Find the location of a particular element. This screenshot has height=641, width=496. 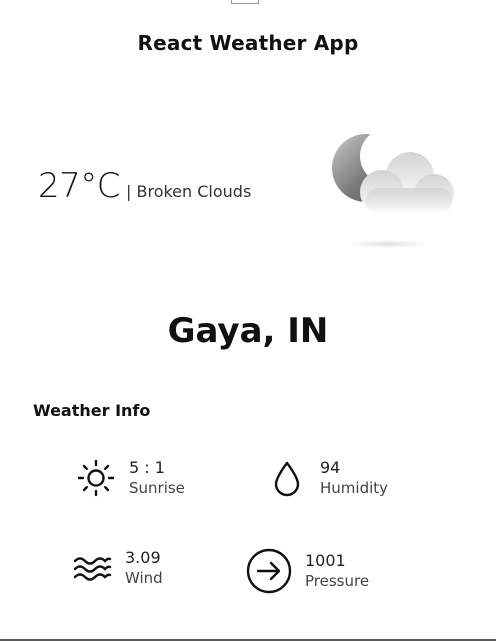

sunrise-value: 5 : 1 is located at coordinates (147, 467).